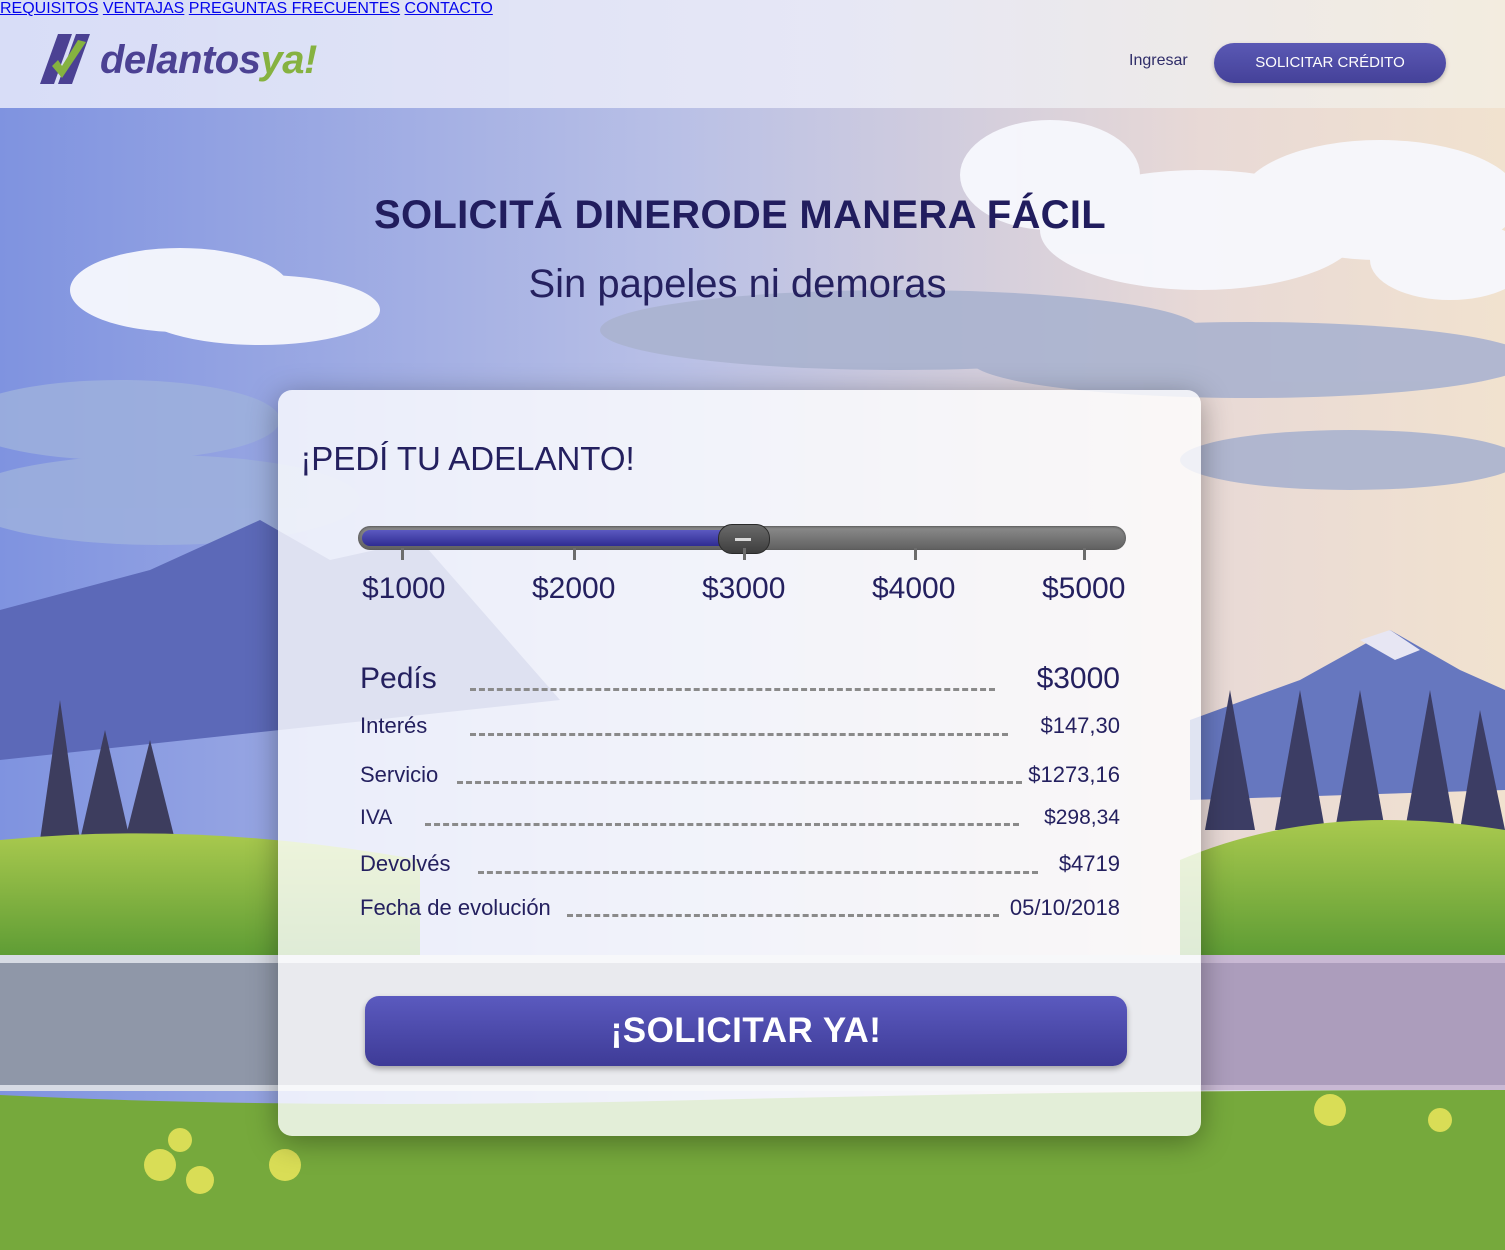  Describe the element at coordinates (743, 589) in the screenshot. I see `slider-tick-label: $3000` at that location.